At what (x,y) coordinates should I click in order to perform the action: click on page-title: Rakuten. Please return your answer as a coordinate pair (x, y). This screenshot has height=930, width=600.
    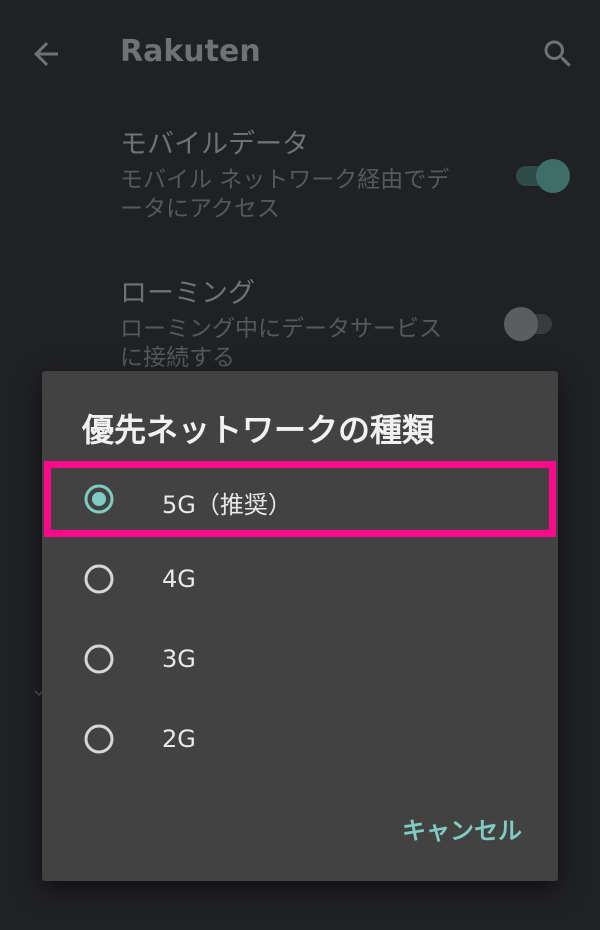
    Looking at the image, I should click on (190, 51).